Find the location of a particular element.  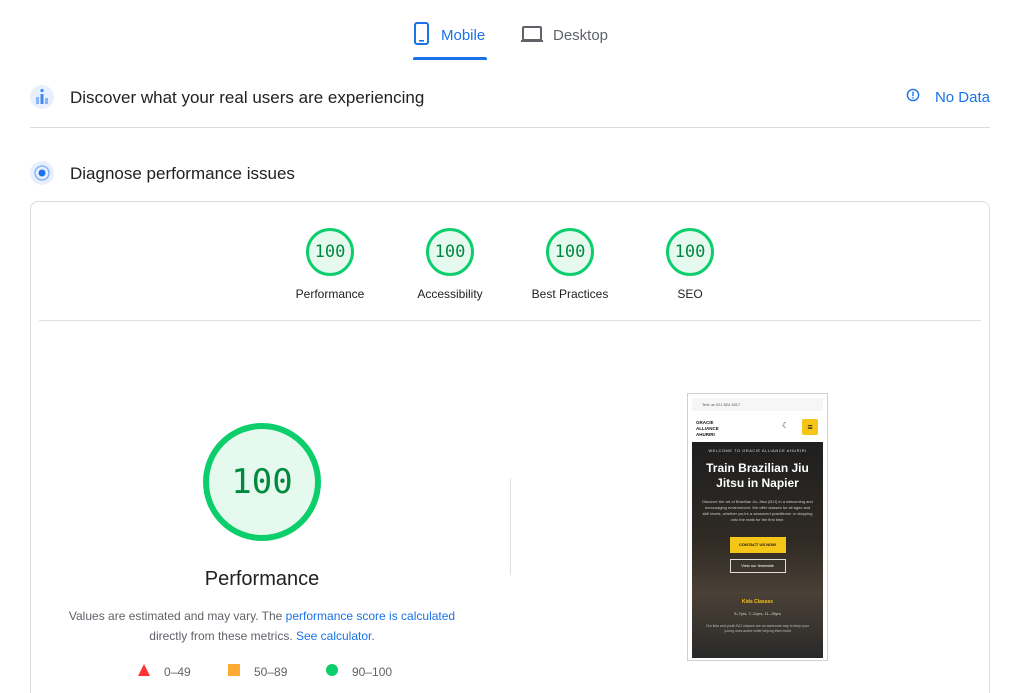

legend-pass-range: 90–100 is located at coordinates (372, 671).